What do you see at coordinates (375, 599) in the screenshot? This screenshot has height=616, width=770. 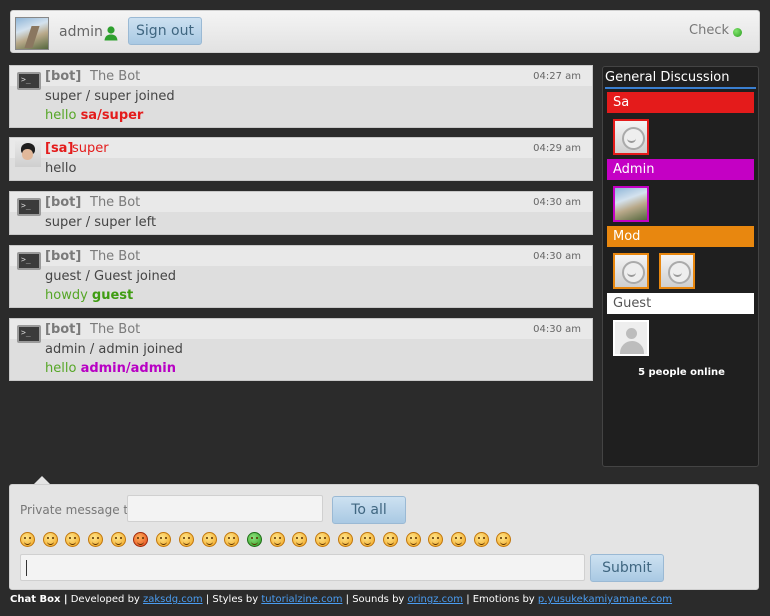 I see `footer-text: | Sounds by` at bounding box center [375, 599].